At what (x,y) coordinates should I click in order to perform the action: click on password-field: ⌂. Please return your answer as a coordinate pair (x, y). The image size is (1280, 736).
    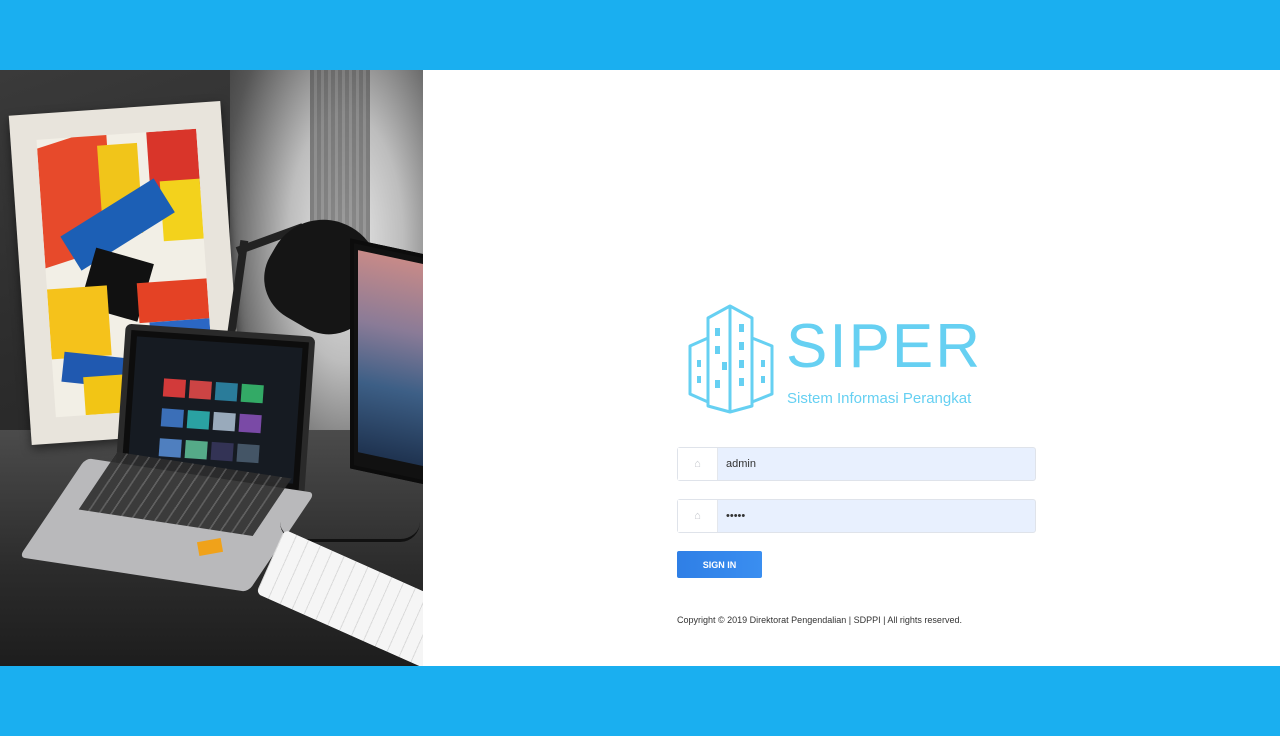
    Looking at the image, I should click on (856, 516).